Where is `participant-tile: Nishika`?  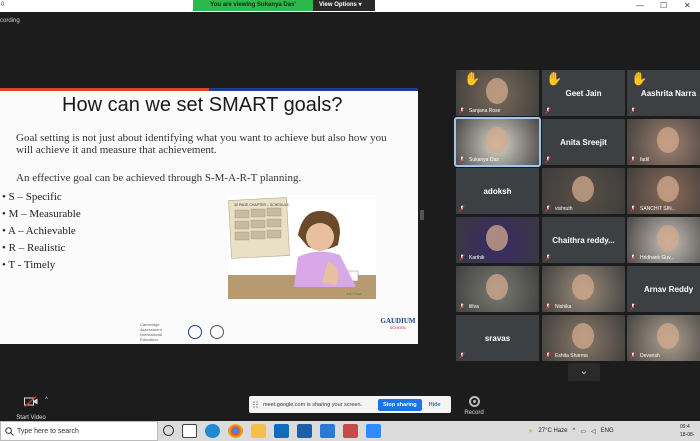 participant-tile: Nishika is located at coordinates (583, 289).